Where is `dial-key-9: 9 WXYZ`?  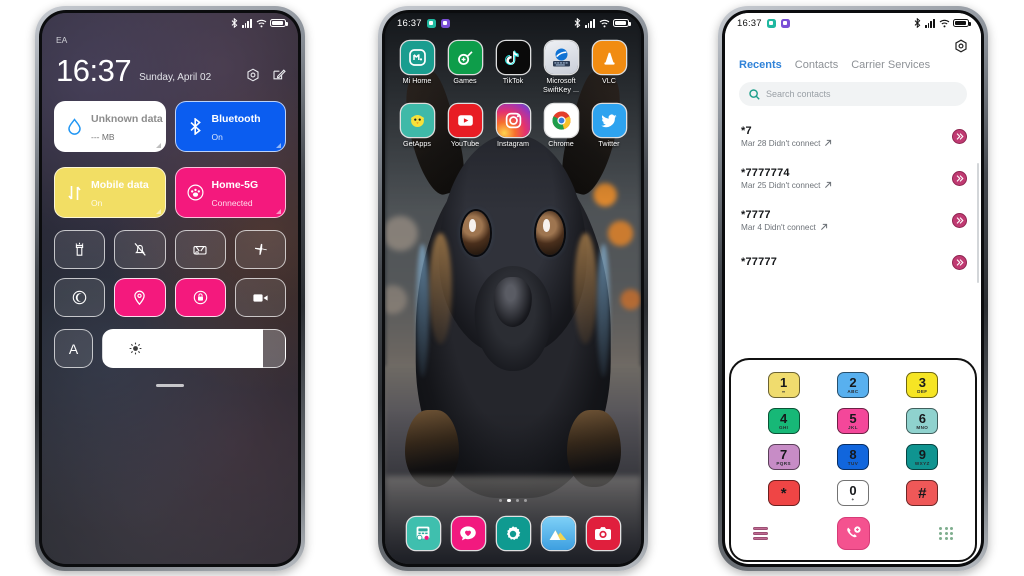
dial-key-9: 9 WXYZ is located at coordinates (922, 457).